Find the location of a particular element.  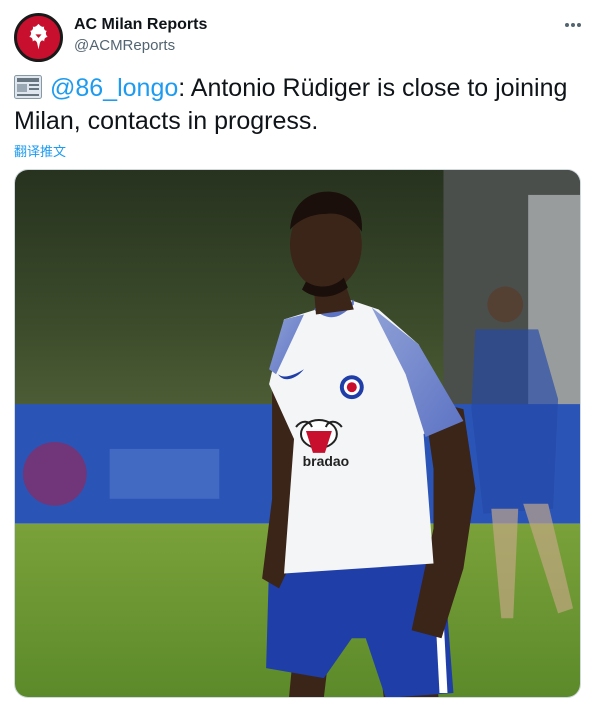

sponsor-text: bradao is located at coordinates (326, 461).